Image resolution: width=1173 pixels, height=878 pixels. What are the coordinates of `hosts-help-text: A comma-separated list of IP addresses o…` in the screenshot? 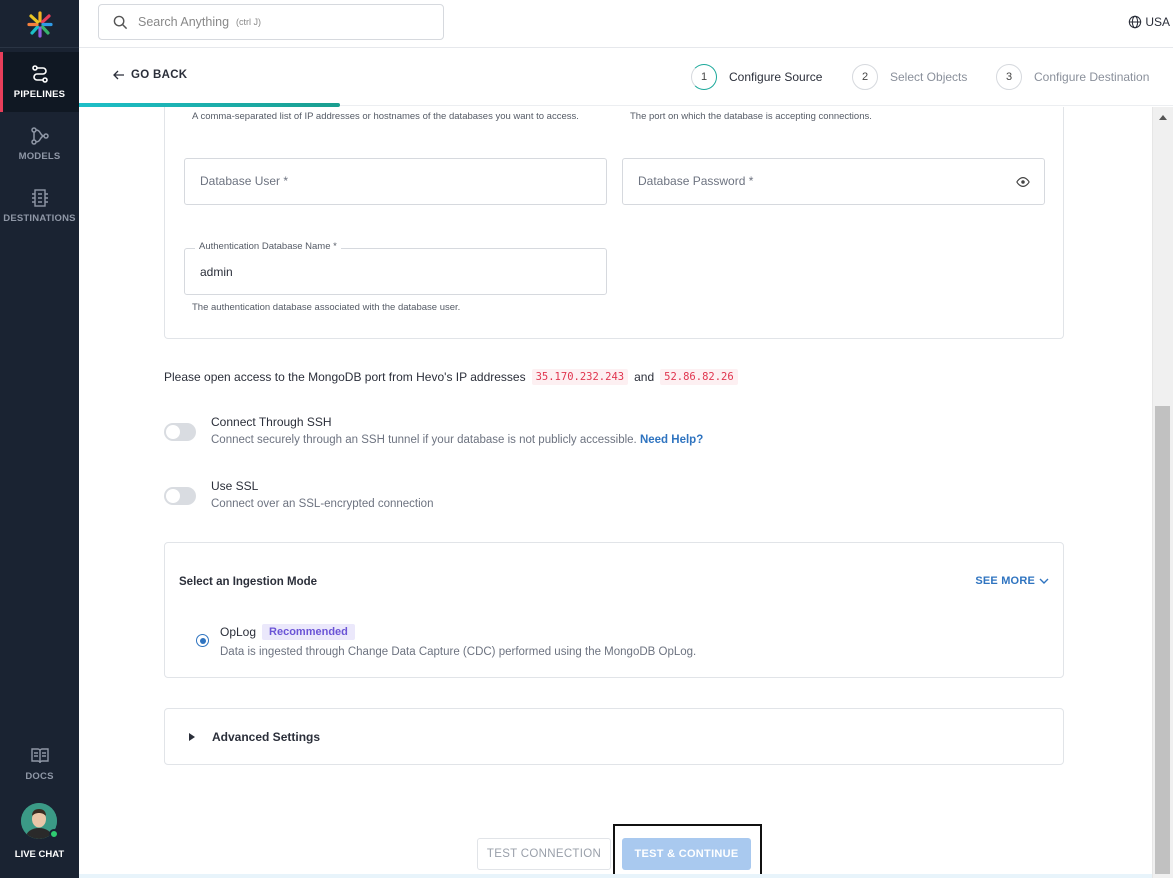 It's located at (385, 116).